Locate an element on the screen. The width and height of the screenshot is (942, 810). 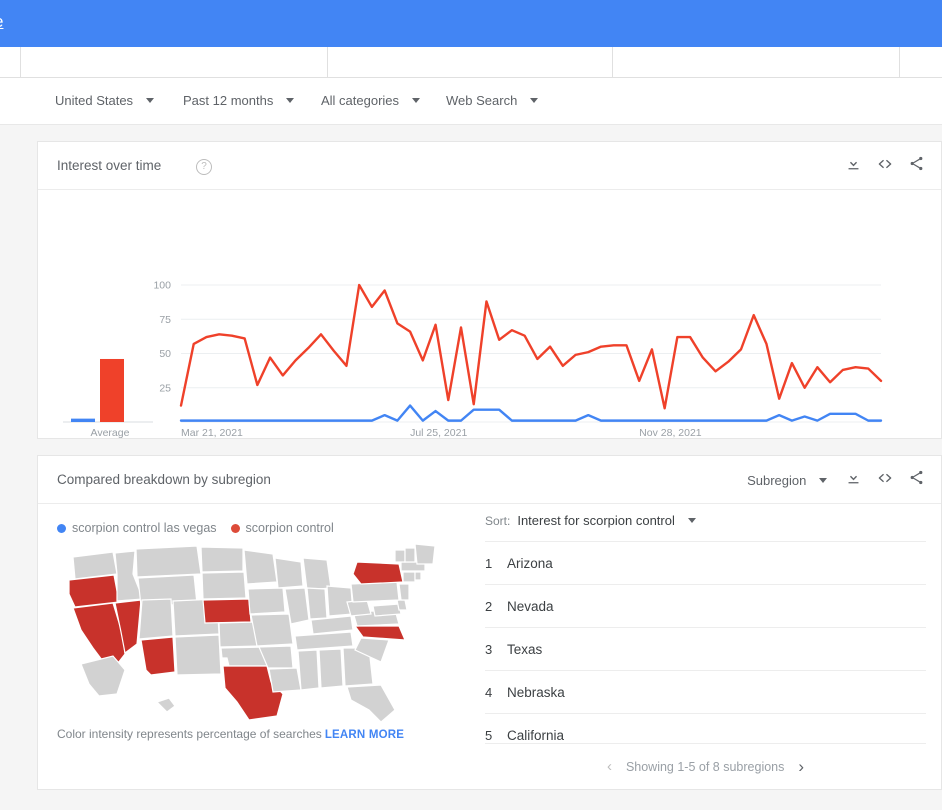
map-state-north-dakota is located at coordinates (222, 559).